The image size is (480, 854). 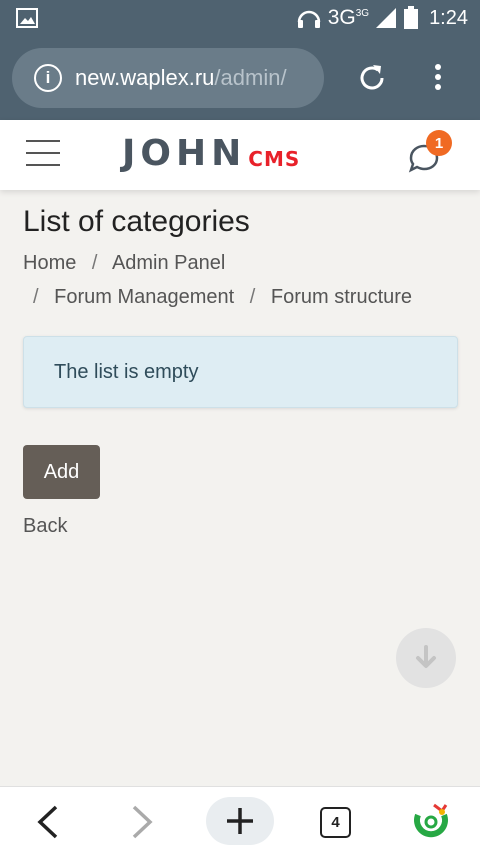 What do you see at coordinates (61, 472) in the screenshot?
I see `add-button: Add` at bounding box center [61, 472].